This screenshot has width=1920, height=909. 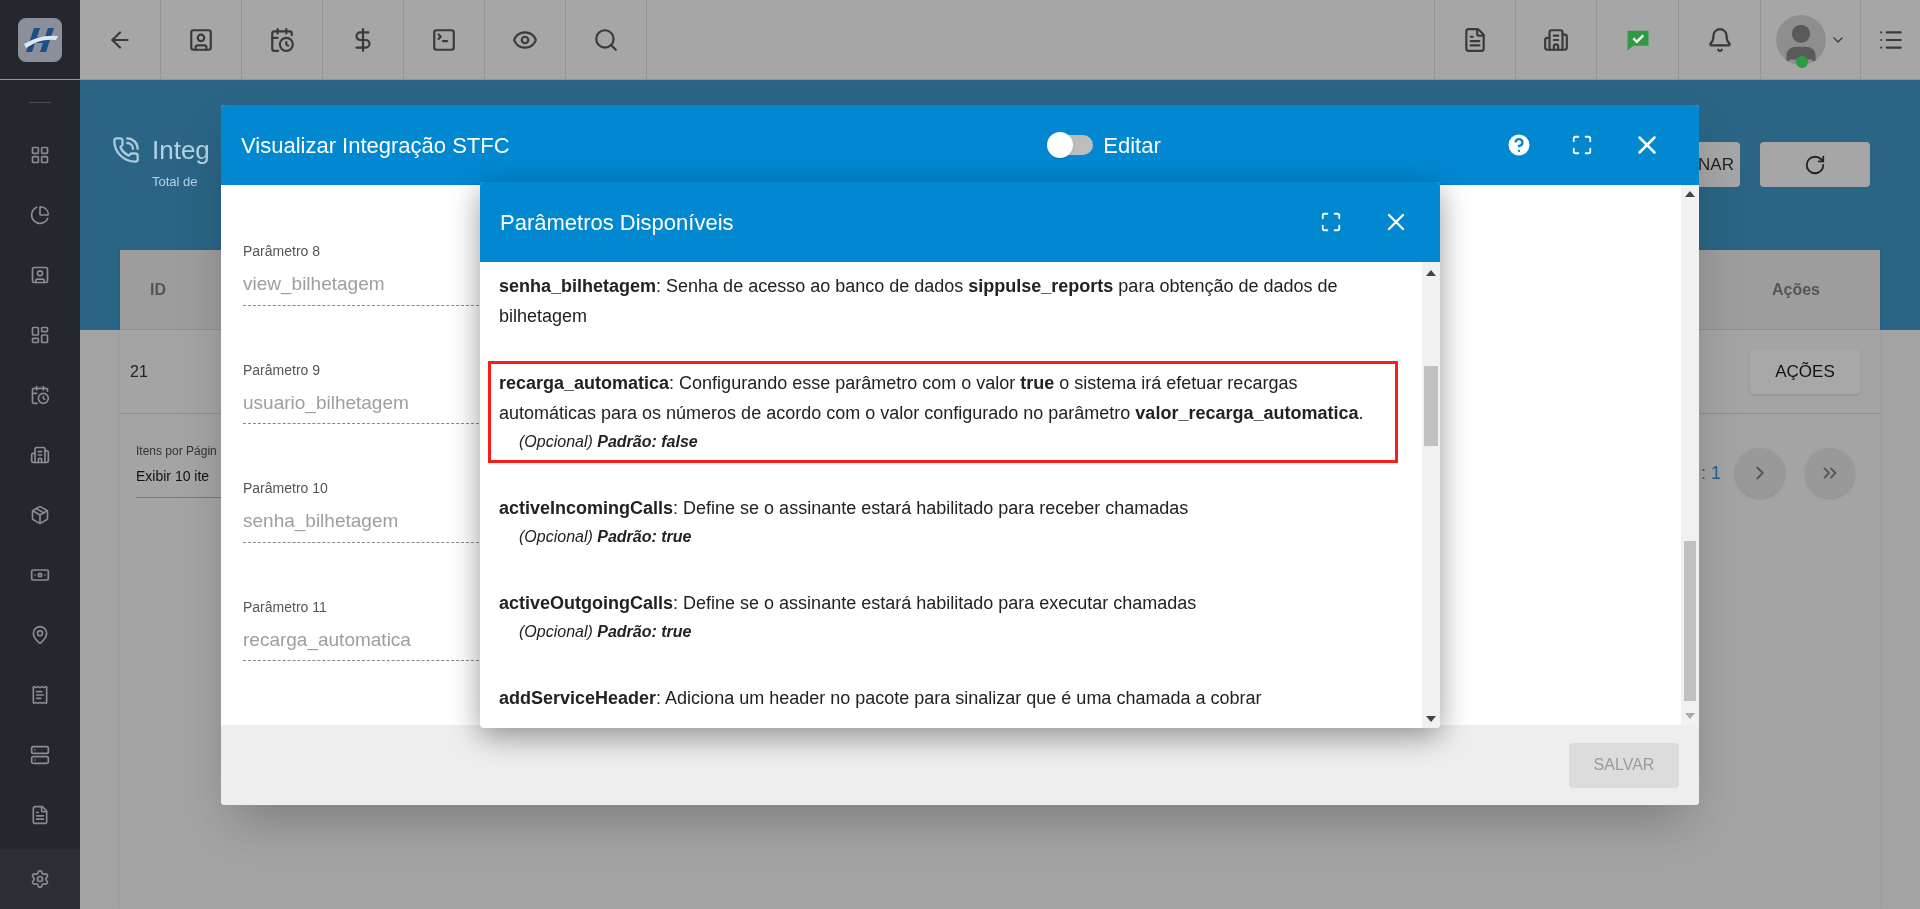 I want to click on pdf-document-icon, so click(x=1475, y=39).